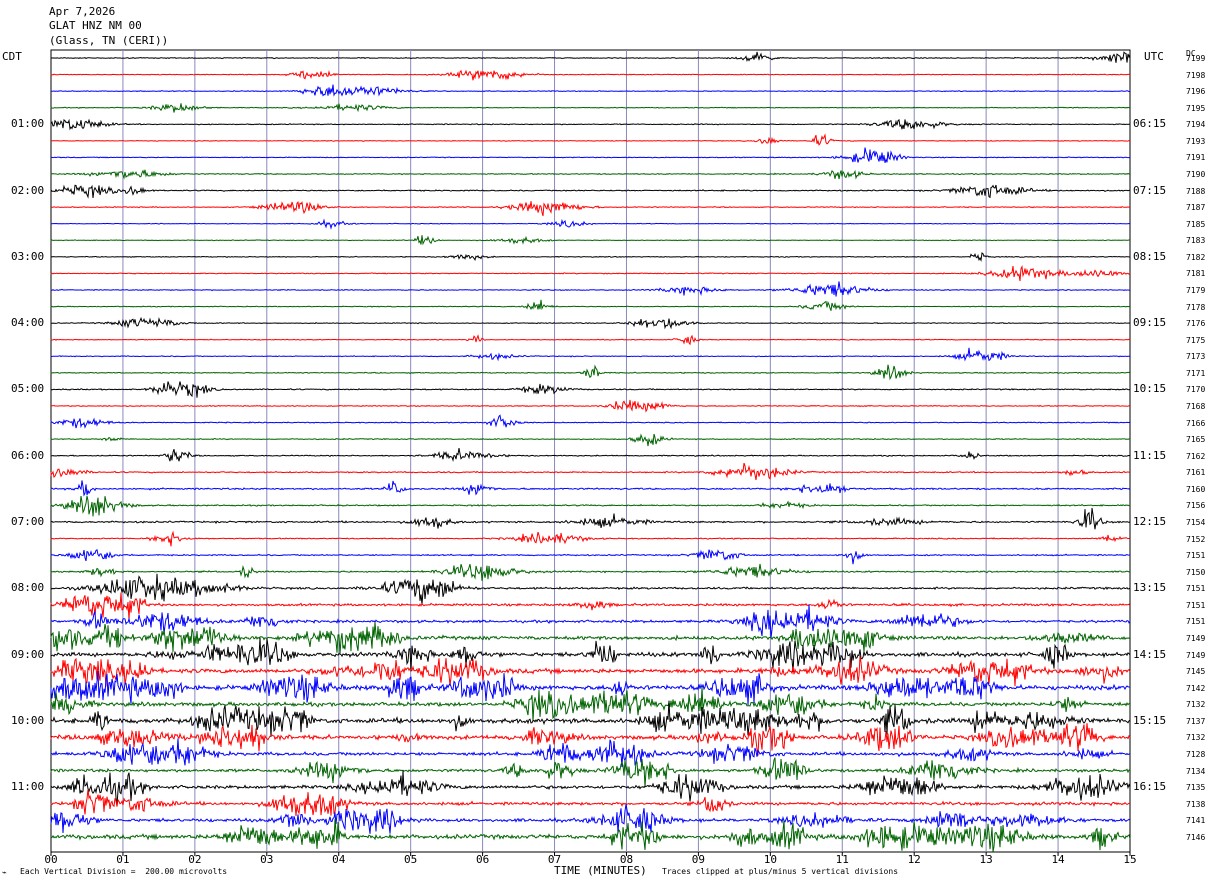 This screenshot has height=886, width=1210. Describe the element at coordinates (28, 124) in the screenshot. I see `left-time-label: 01:00` at that location.